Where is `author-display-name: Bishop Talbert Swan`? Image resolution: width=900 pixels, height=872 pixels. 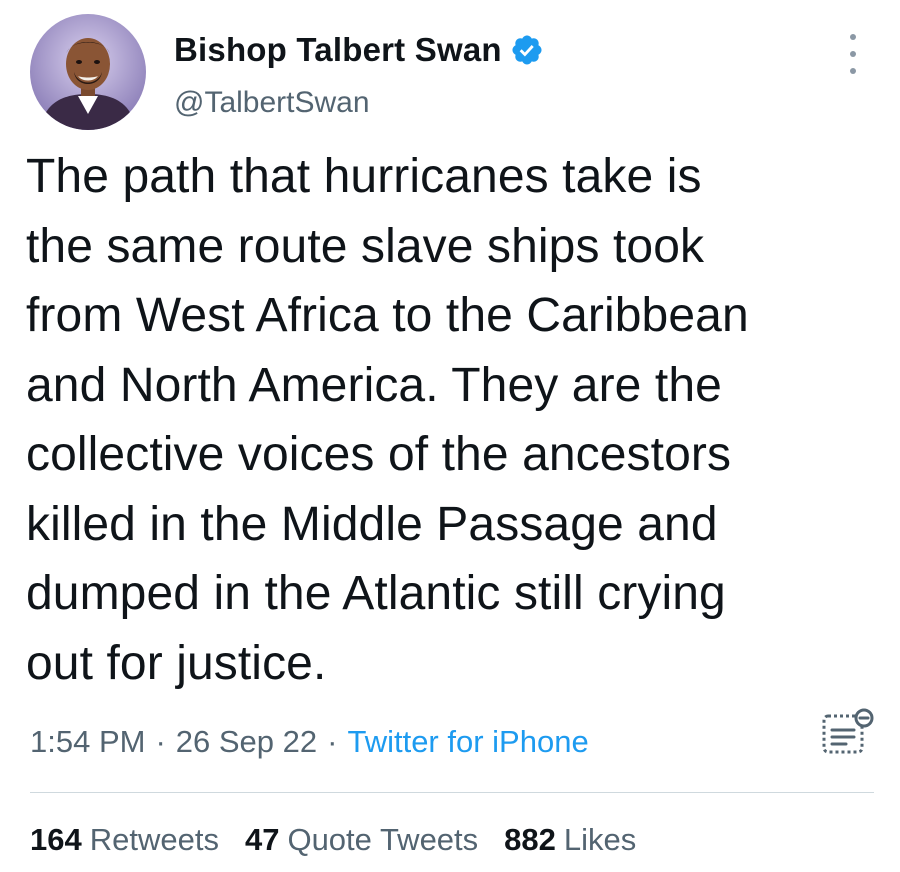 author-display-name: Bishop Talbert Swan is located at coordinates (338, 50).